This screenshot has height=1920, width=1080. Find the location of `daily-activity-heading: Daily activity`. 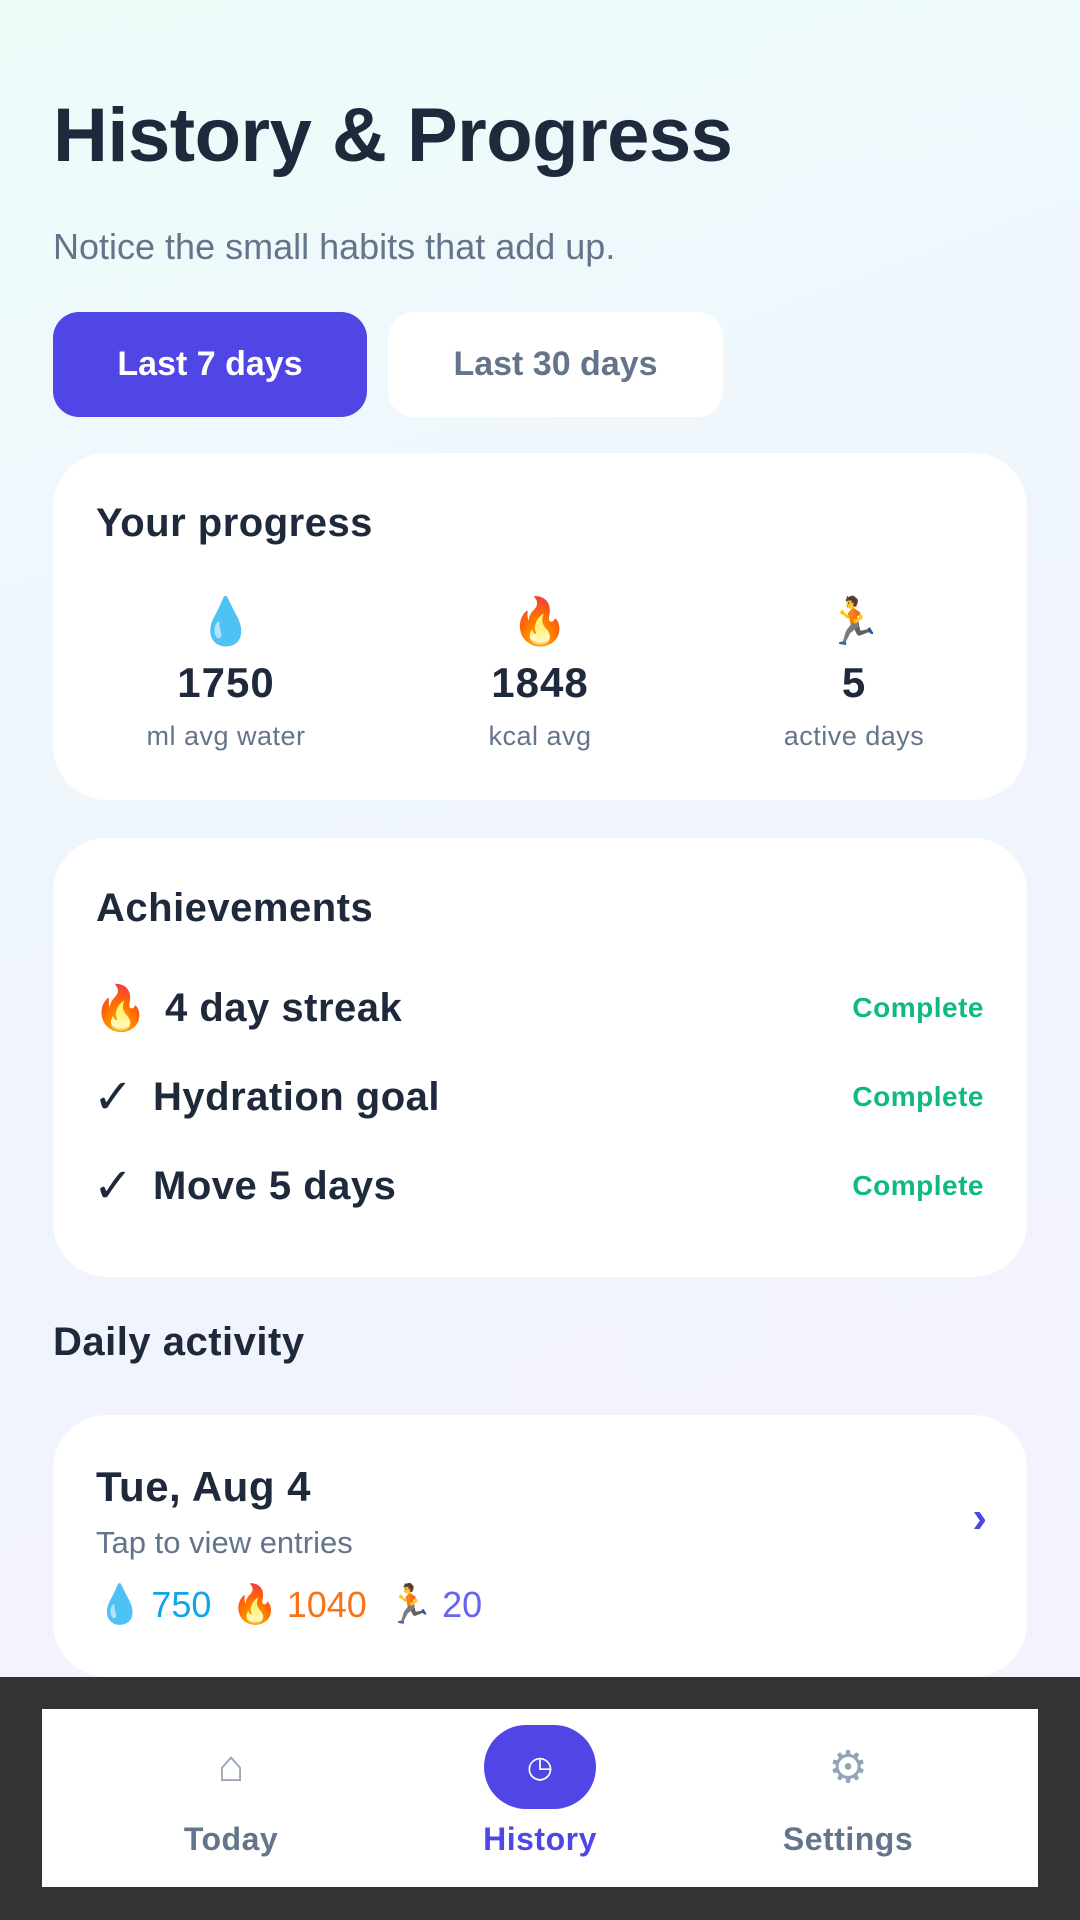

daily-activity-heading: Daily activity is located at coordinates (179, 1342).